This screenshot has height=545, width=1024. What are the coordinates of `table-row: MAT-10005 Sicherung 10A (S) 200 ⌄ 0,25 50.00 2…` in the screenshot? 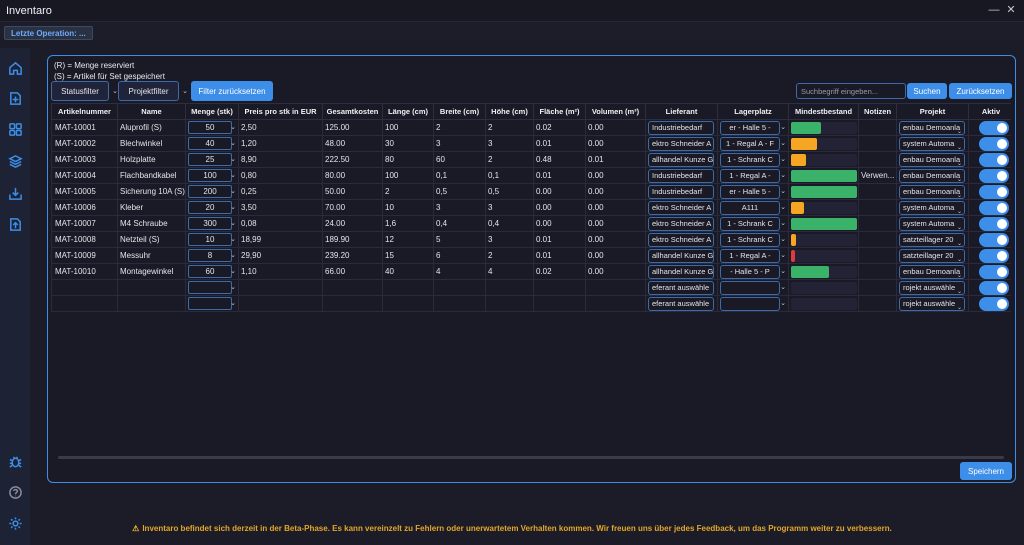 It's located at (531, 191).